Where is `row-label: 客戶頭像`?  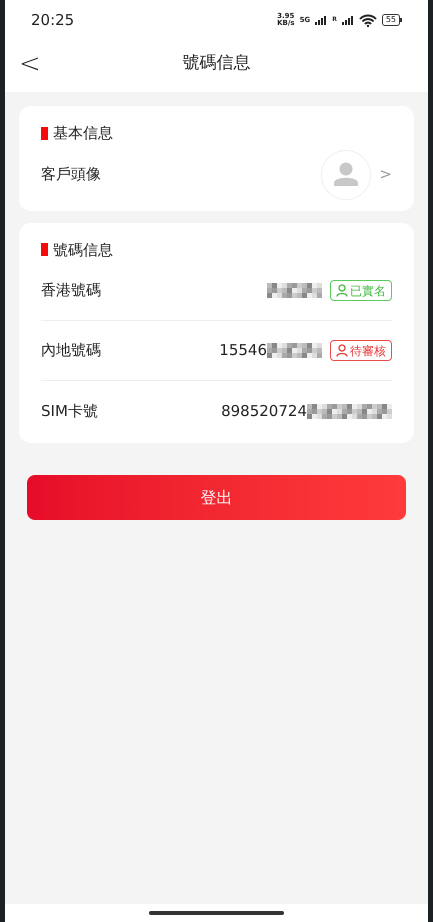
row-label: 客戶頭像 is located at coordinates (71, 175).